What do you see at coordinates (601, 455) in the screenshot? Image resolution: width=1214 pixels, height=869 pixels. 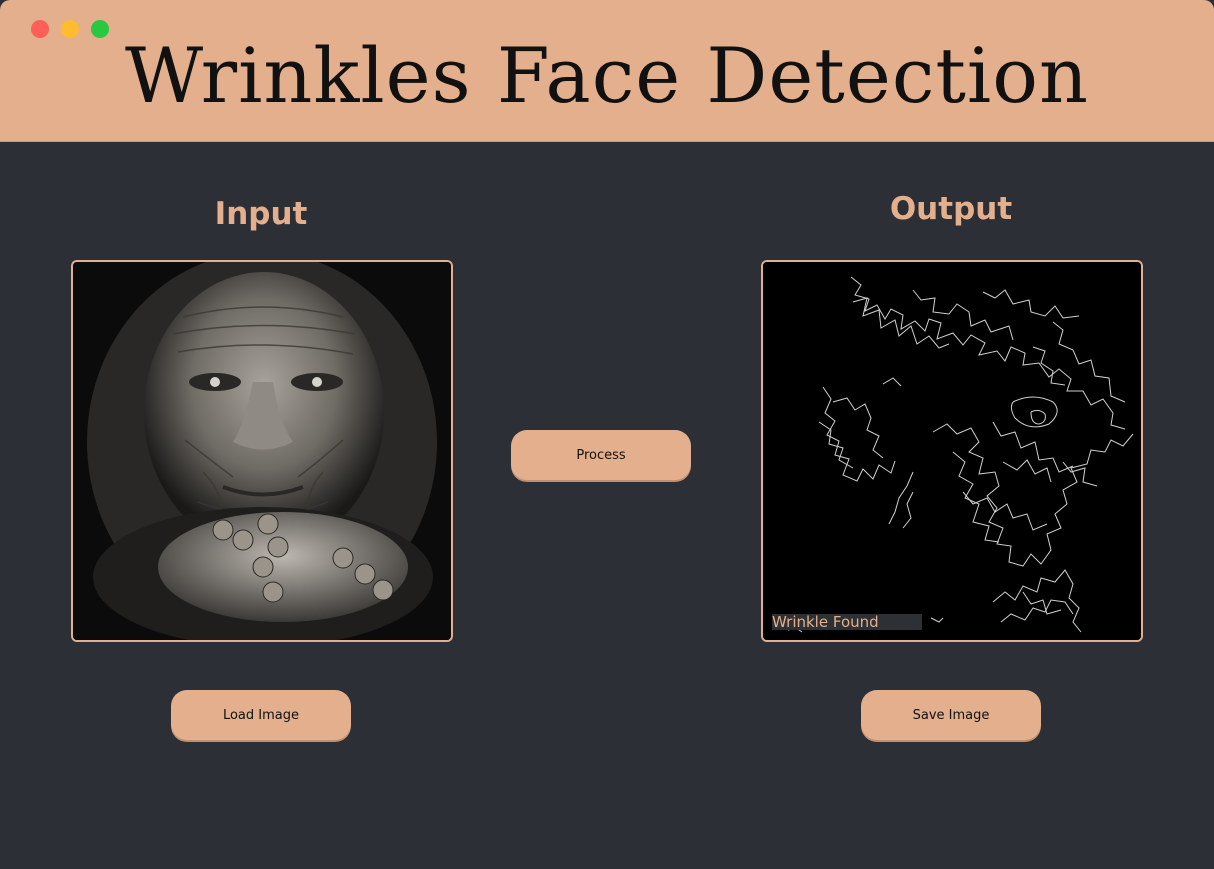 I see `process-button: Process` at bounding box center [601, 455].